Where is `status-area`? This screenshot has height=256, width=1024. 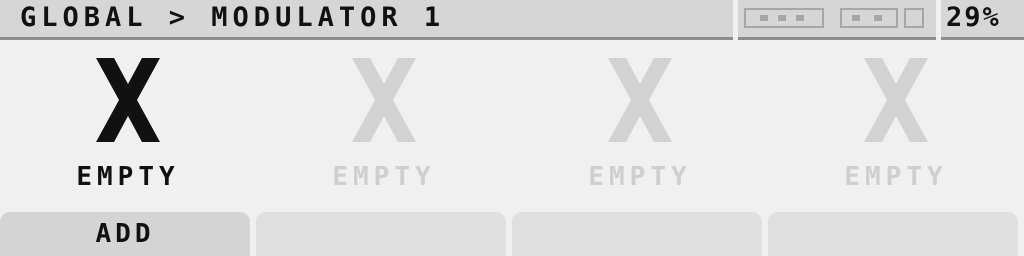 status-area is located at coordinates (837, 20).